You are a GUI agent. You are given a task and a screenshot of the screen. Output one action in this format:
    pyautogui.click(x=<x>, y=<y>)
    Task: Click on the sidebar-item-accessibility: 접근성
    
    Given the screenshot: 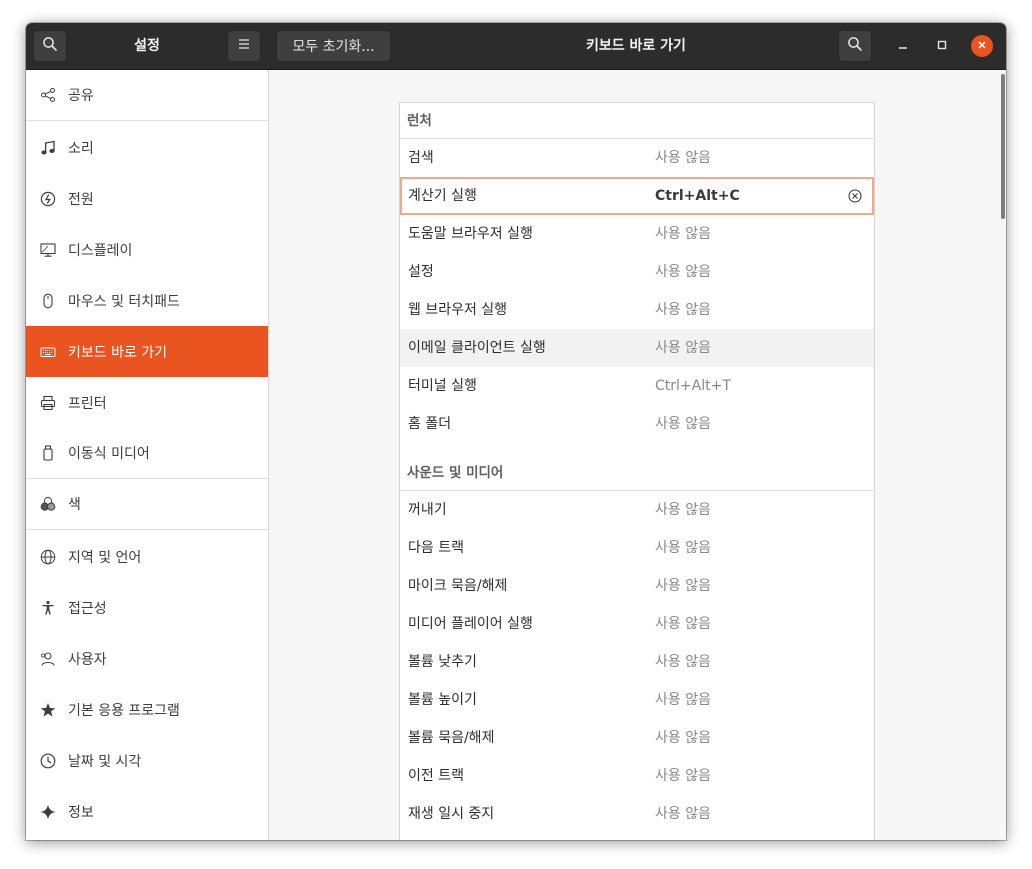 What is the action you would take?
    pyautogui.click(x=147, y=607)
    